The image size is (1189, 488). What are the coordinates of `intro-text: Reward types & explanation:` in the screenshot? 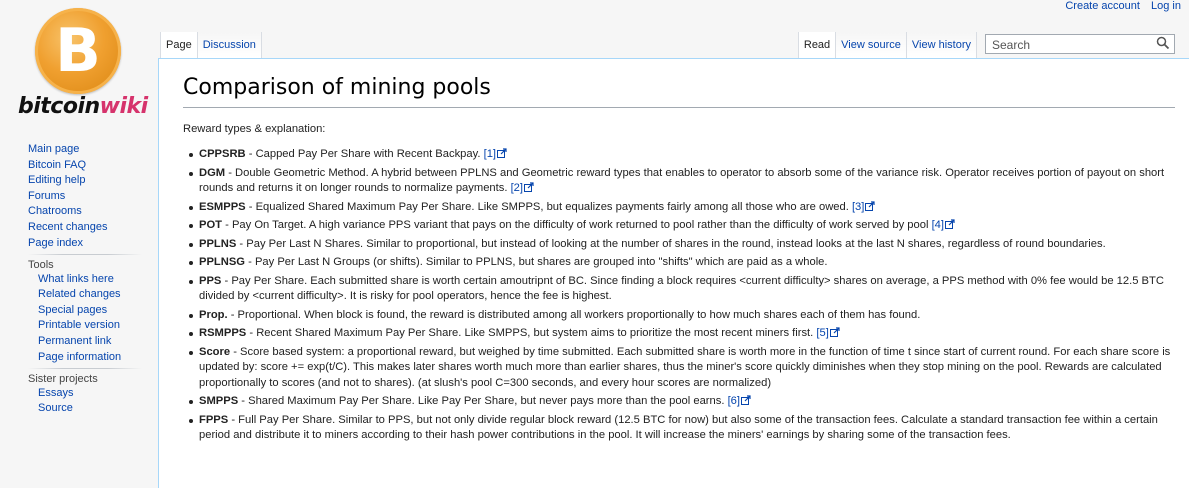 It's located at (254, 129).